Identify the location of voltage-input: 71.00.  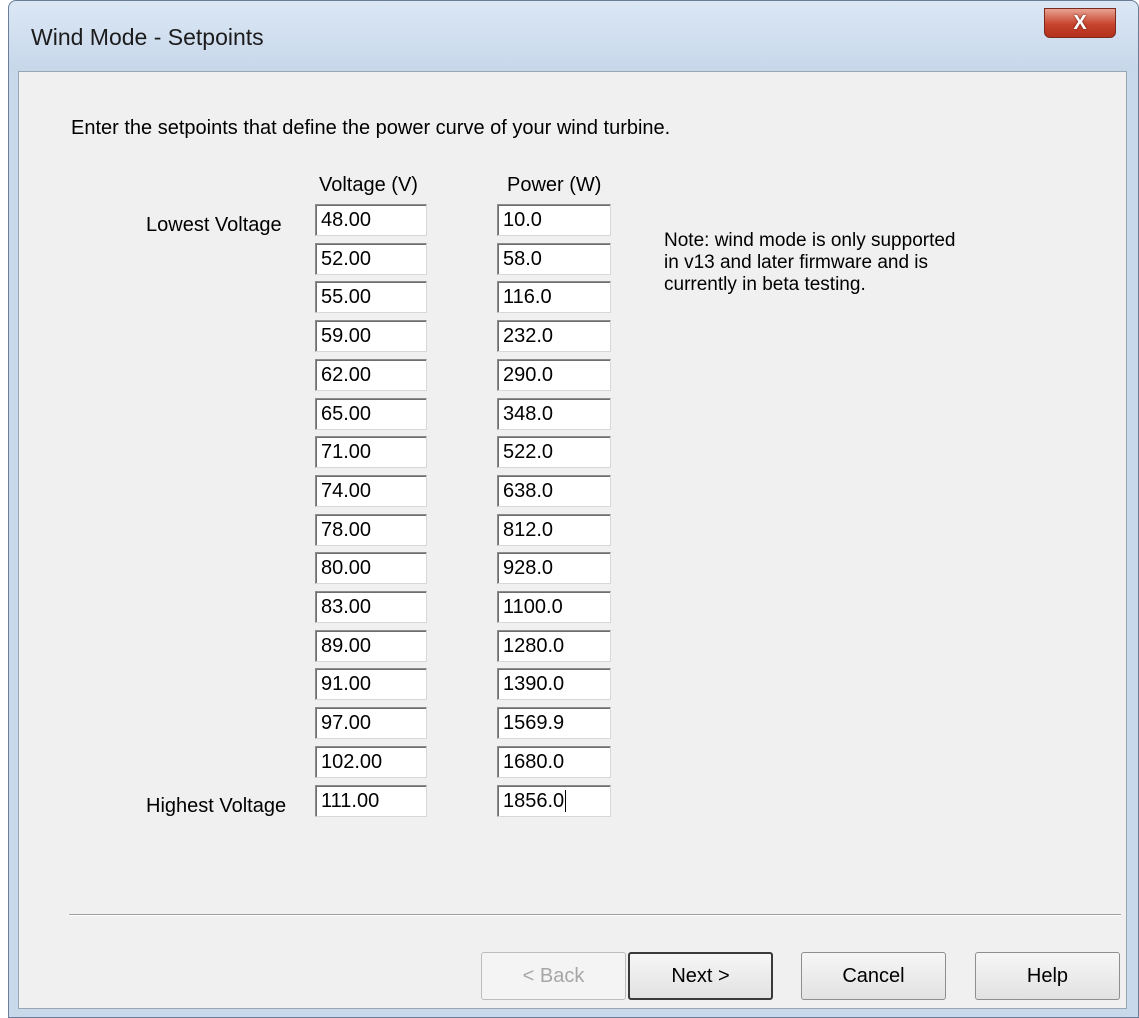
(371, 452).